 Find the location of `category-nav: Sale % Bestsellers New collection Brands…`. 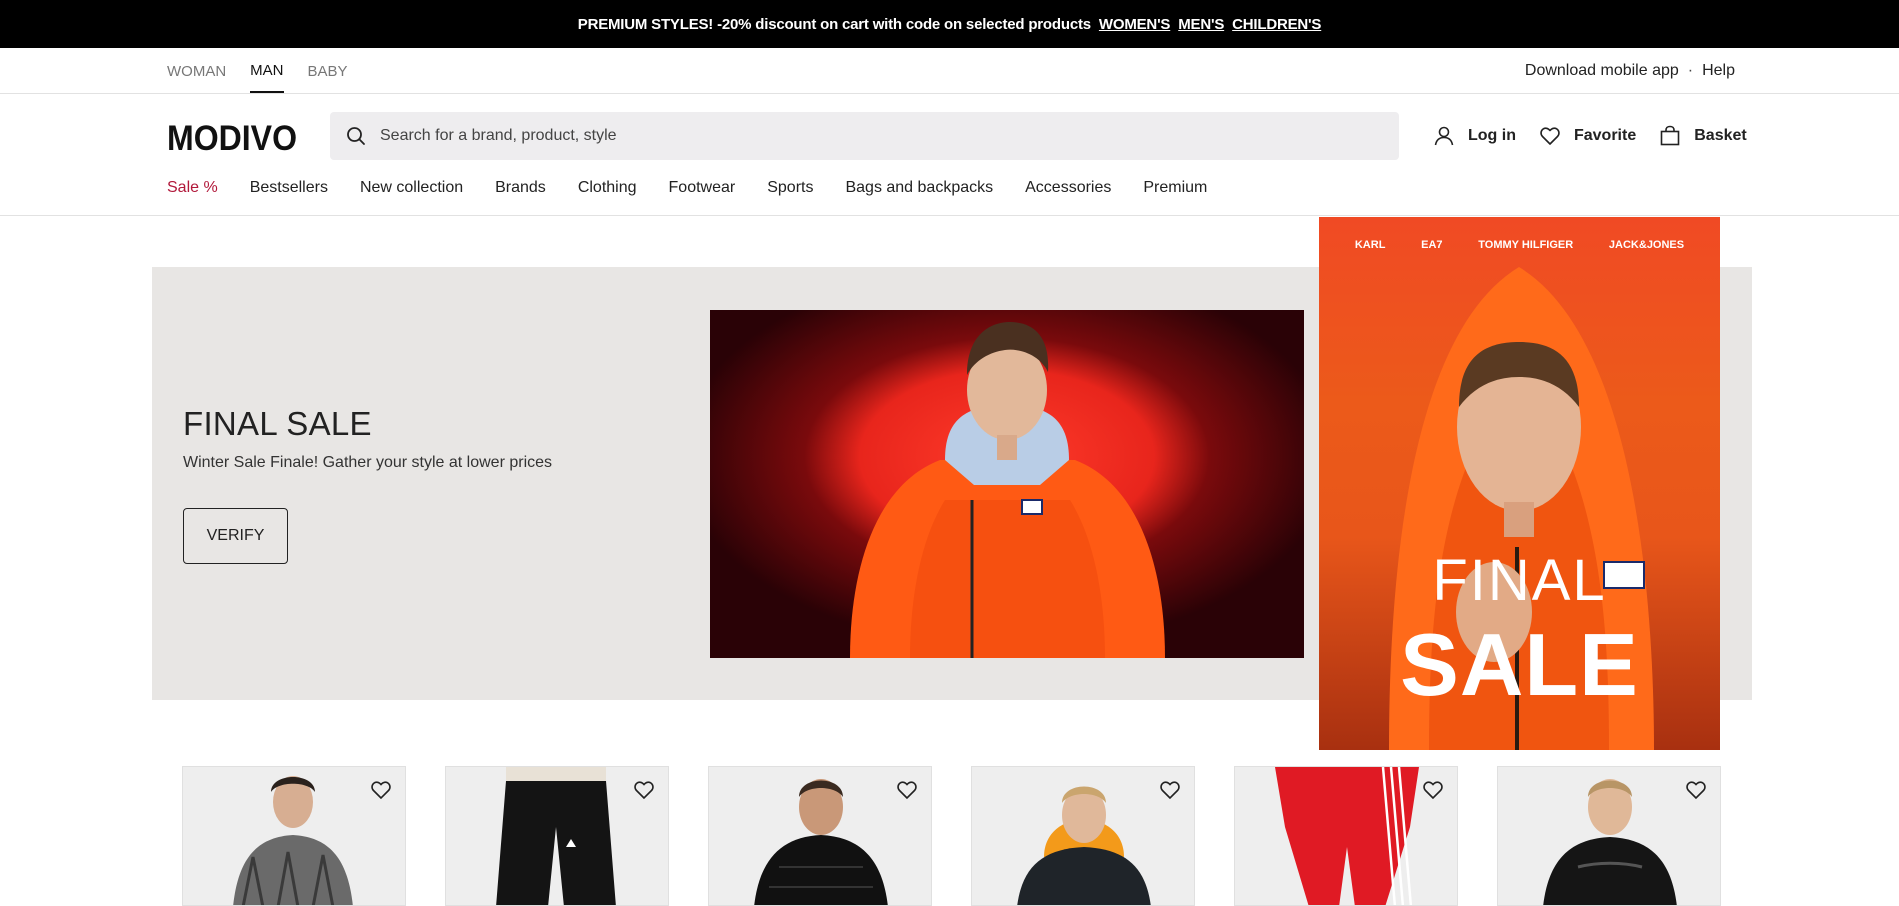

category-nav: Sale % Bestsellers New collection Brands… is located at coordinates (703, 188).